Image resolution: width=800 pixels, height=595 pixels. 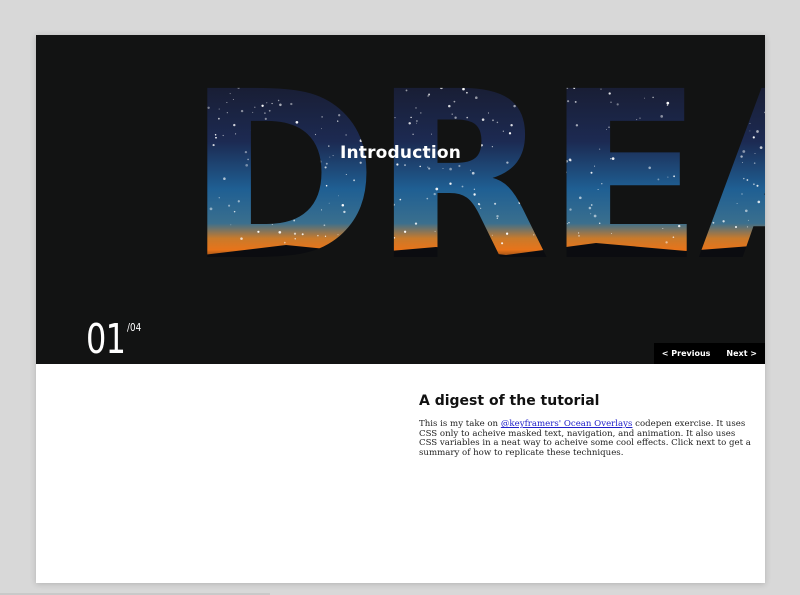 I want to click on slide-counter: 01 /04, so click(x=113, y=339).